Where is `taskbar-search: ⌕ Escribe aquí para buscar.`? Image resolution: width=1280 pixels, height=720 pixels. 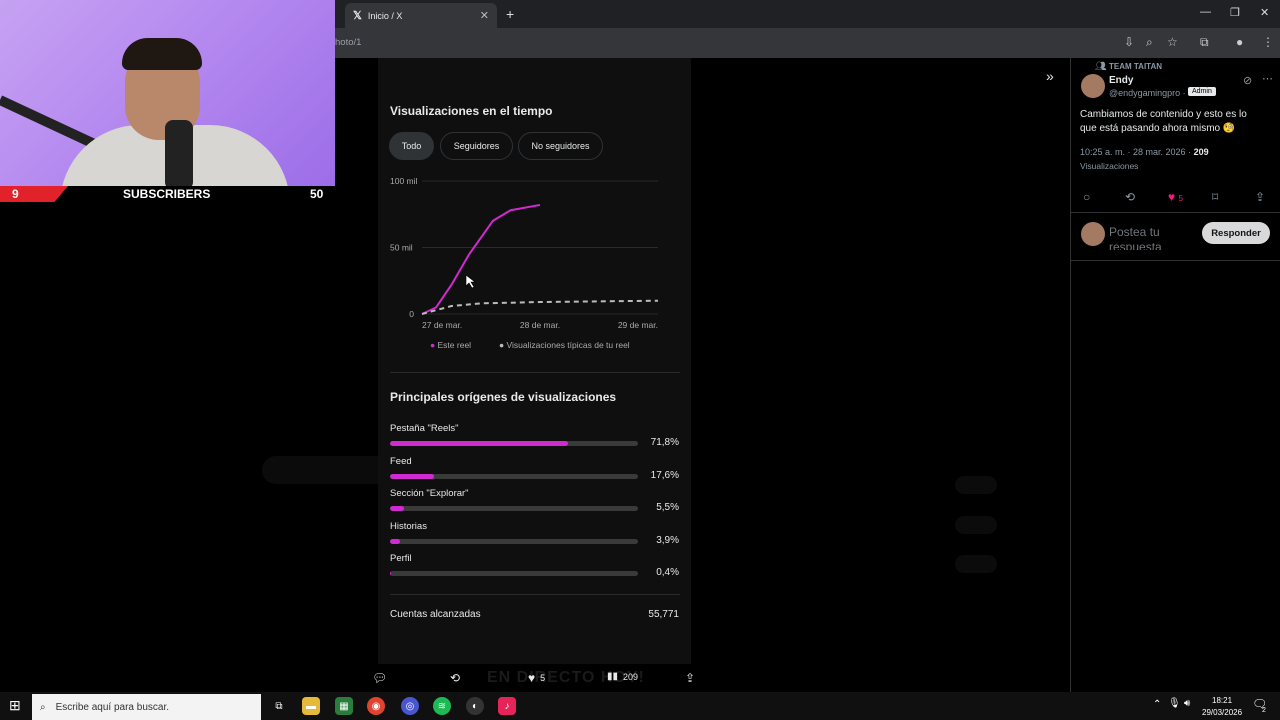 taskbar-search: ⌕ Escribe aquí para buscar. is located at coordinates (146, 707).